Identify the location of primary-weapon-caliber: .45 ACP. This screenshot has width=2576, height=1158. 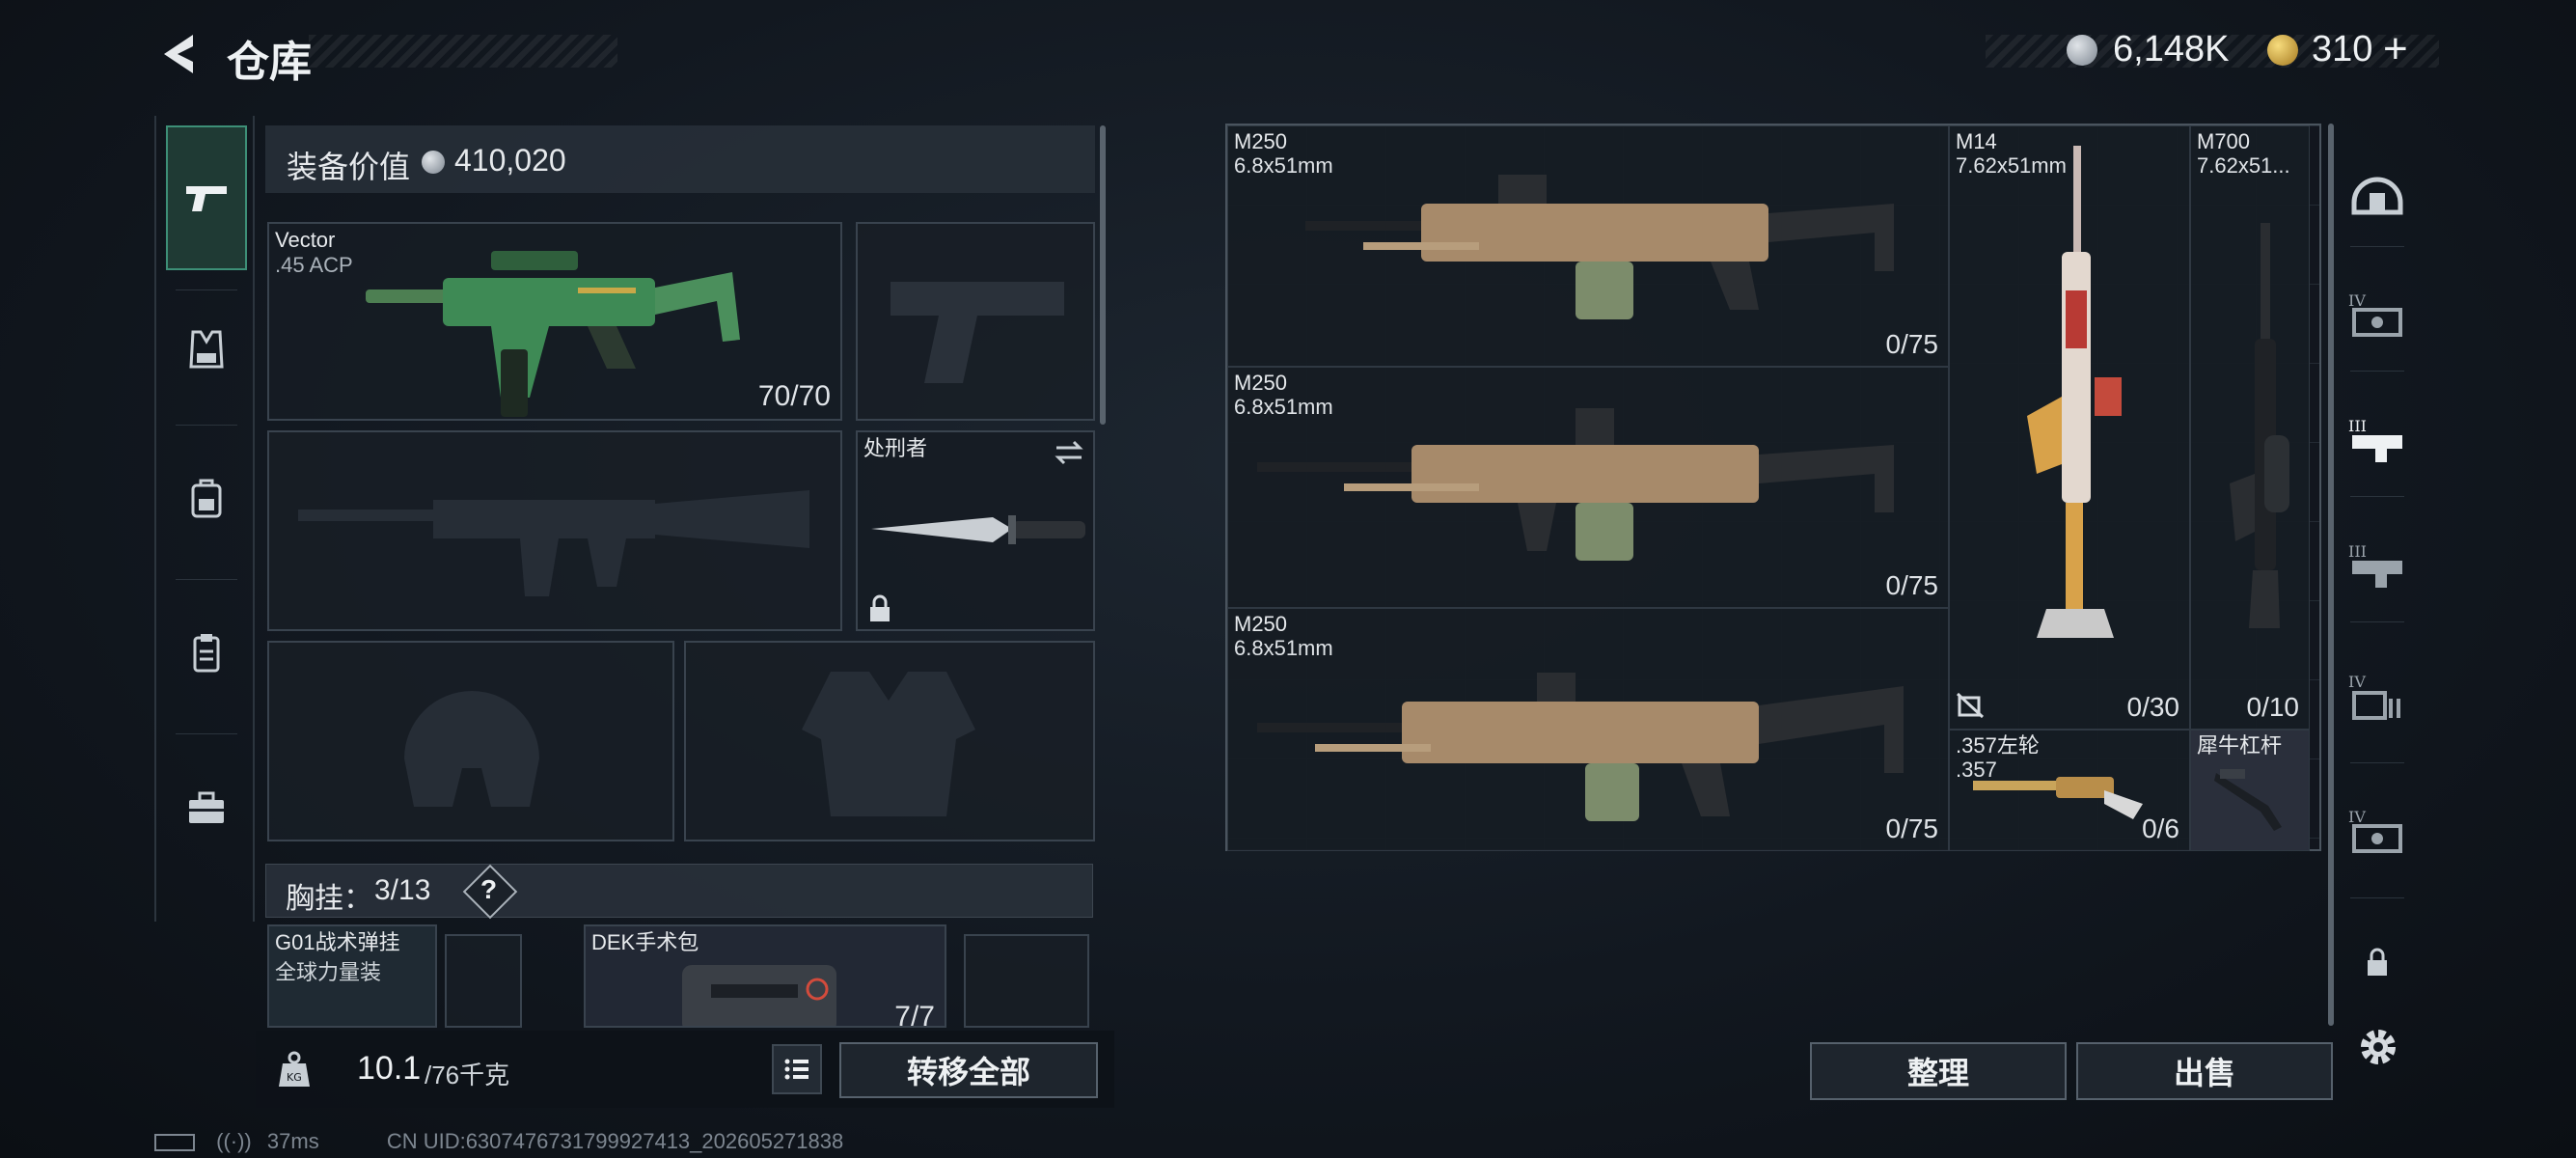
(314, 265).